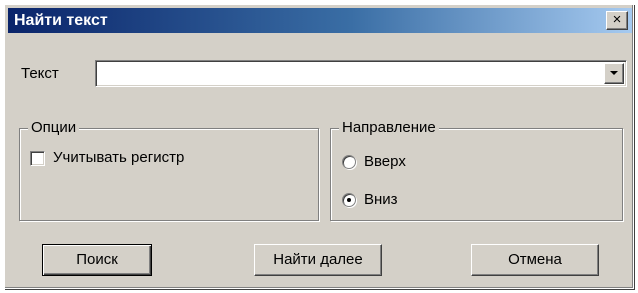  Describe the element at coordinates (37, 158) in the screenshot. I see `match-case-checkbox` at that location.